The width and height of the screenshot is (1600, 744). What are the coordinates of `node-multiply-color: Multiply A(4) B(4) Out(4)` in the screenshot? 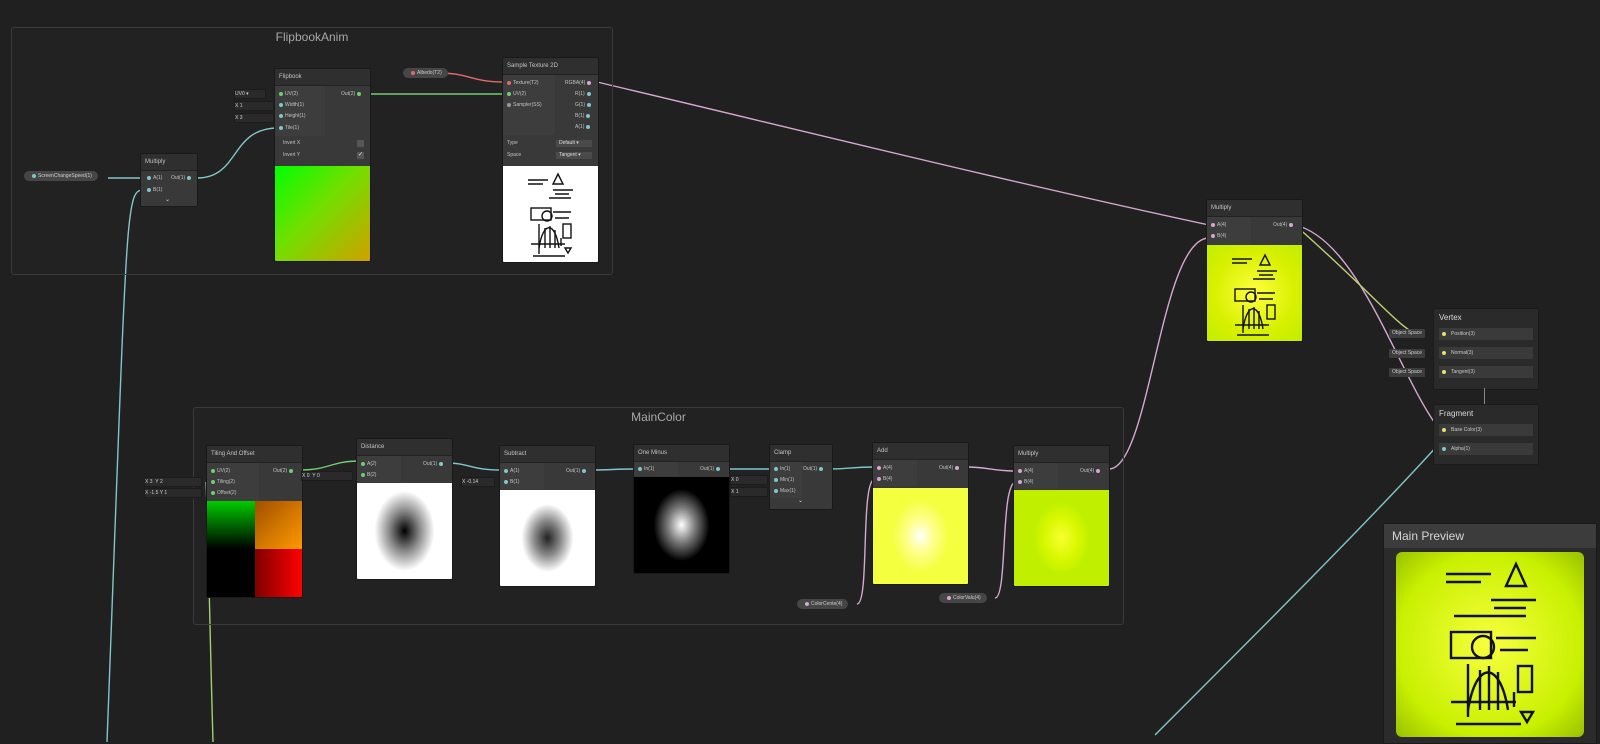 It's located at (1061, 516).